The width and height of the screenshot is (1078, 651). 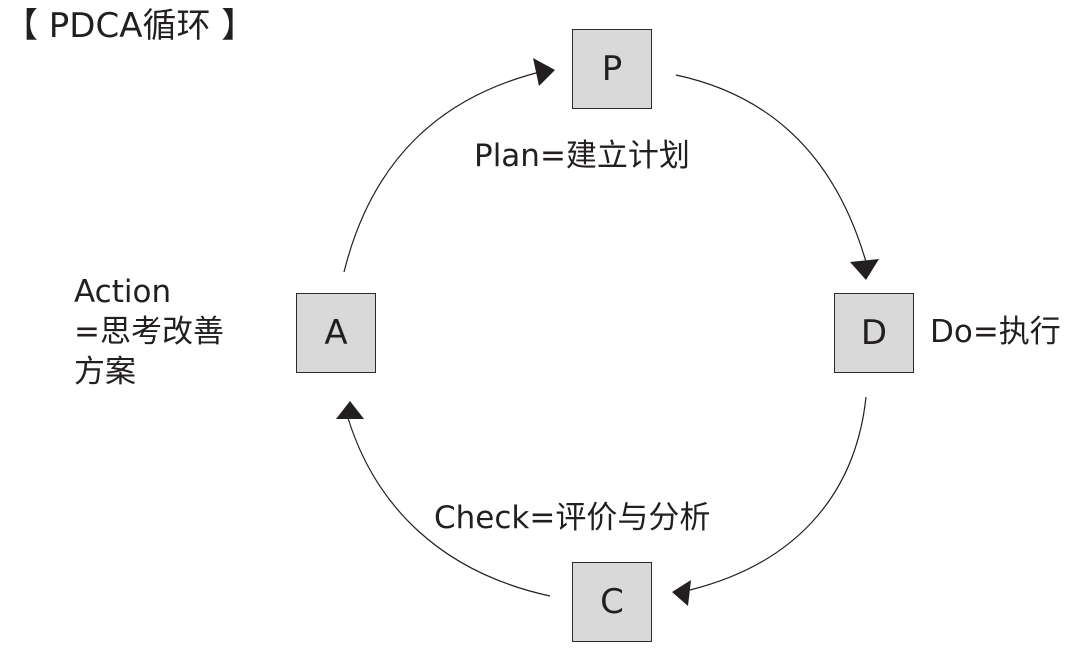 What do you see at coordinates (123, 292) in the screenshot?
I see `label-action-line1: Action` at bounding box center [123, 292].